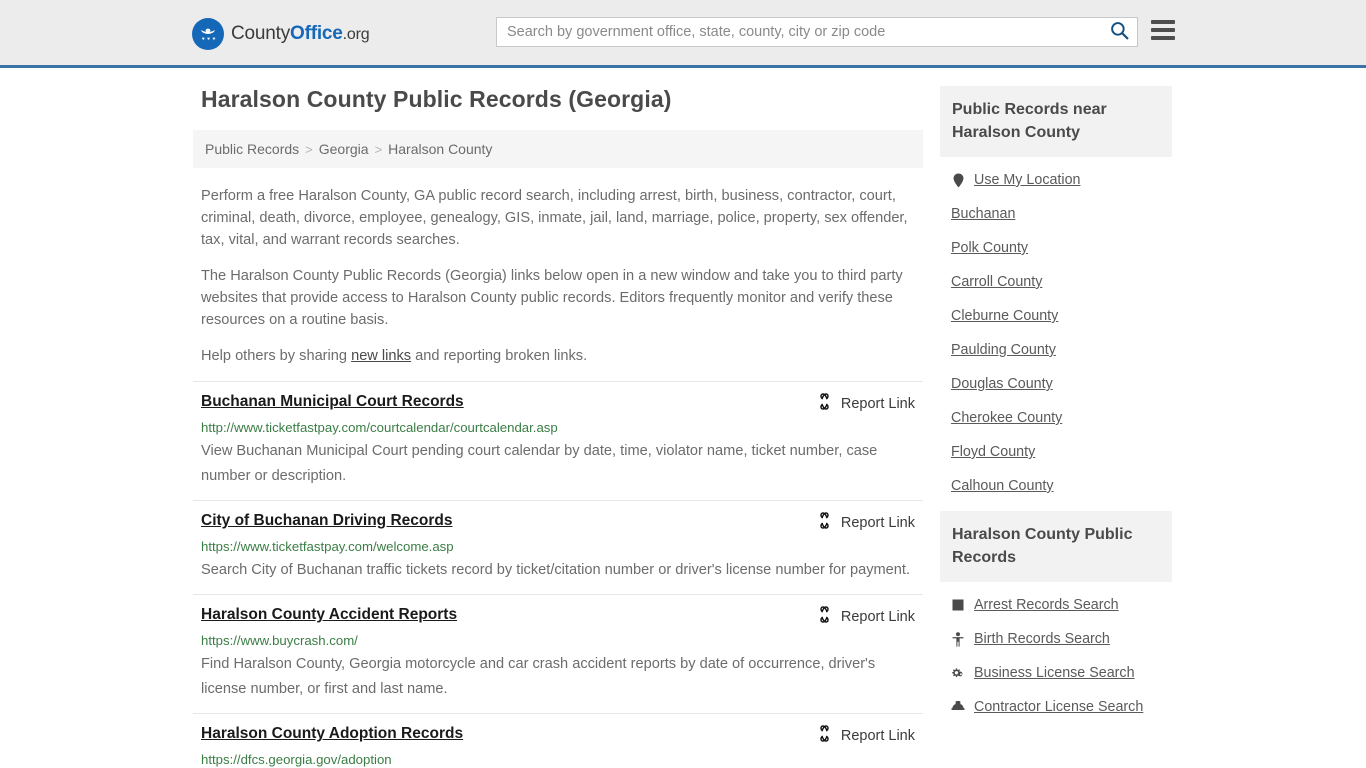 Image resolution: width=1366 pixels, height=768 pixels. What do you see at coordinates (993, 452) in the screenshot?
I see `sidebar-nearby-link: Floyd County` at bounding box center [993, 452].